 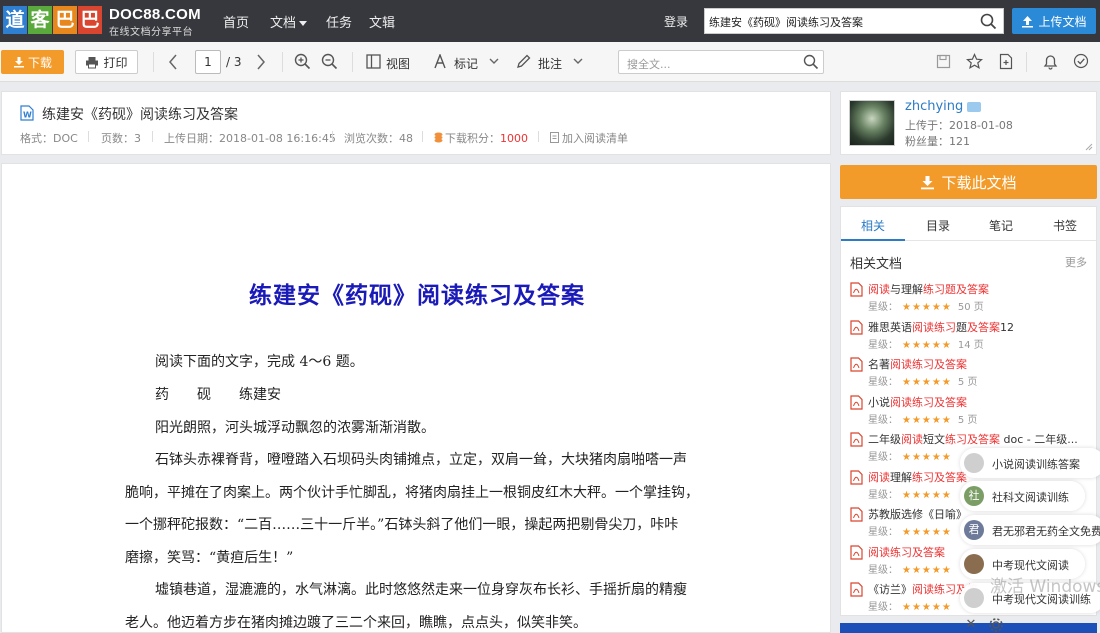 What do you see at coordinates (115, 62) in the screenshot?
I see `print-label: 打印` at bounding box center [115, 62].